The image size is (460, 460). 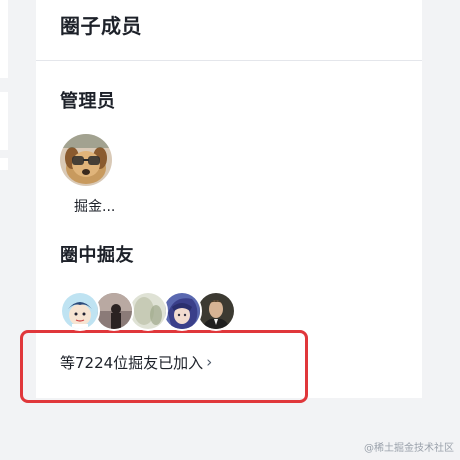 I want to click on blurry-light-avatar, so click(x=148, y=311).